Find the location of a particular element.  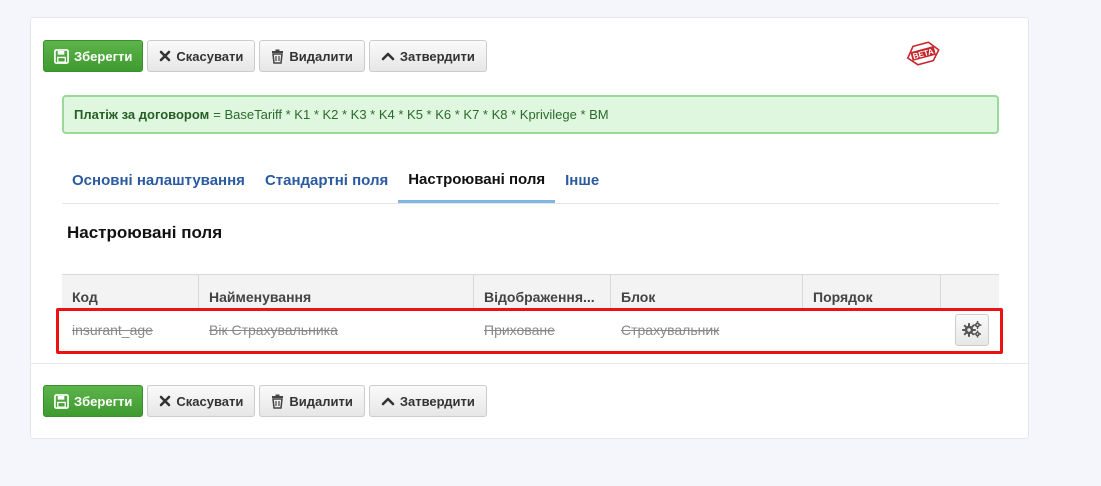

column-header-order: Порядок is located at coordinates (872, 292).